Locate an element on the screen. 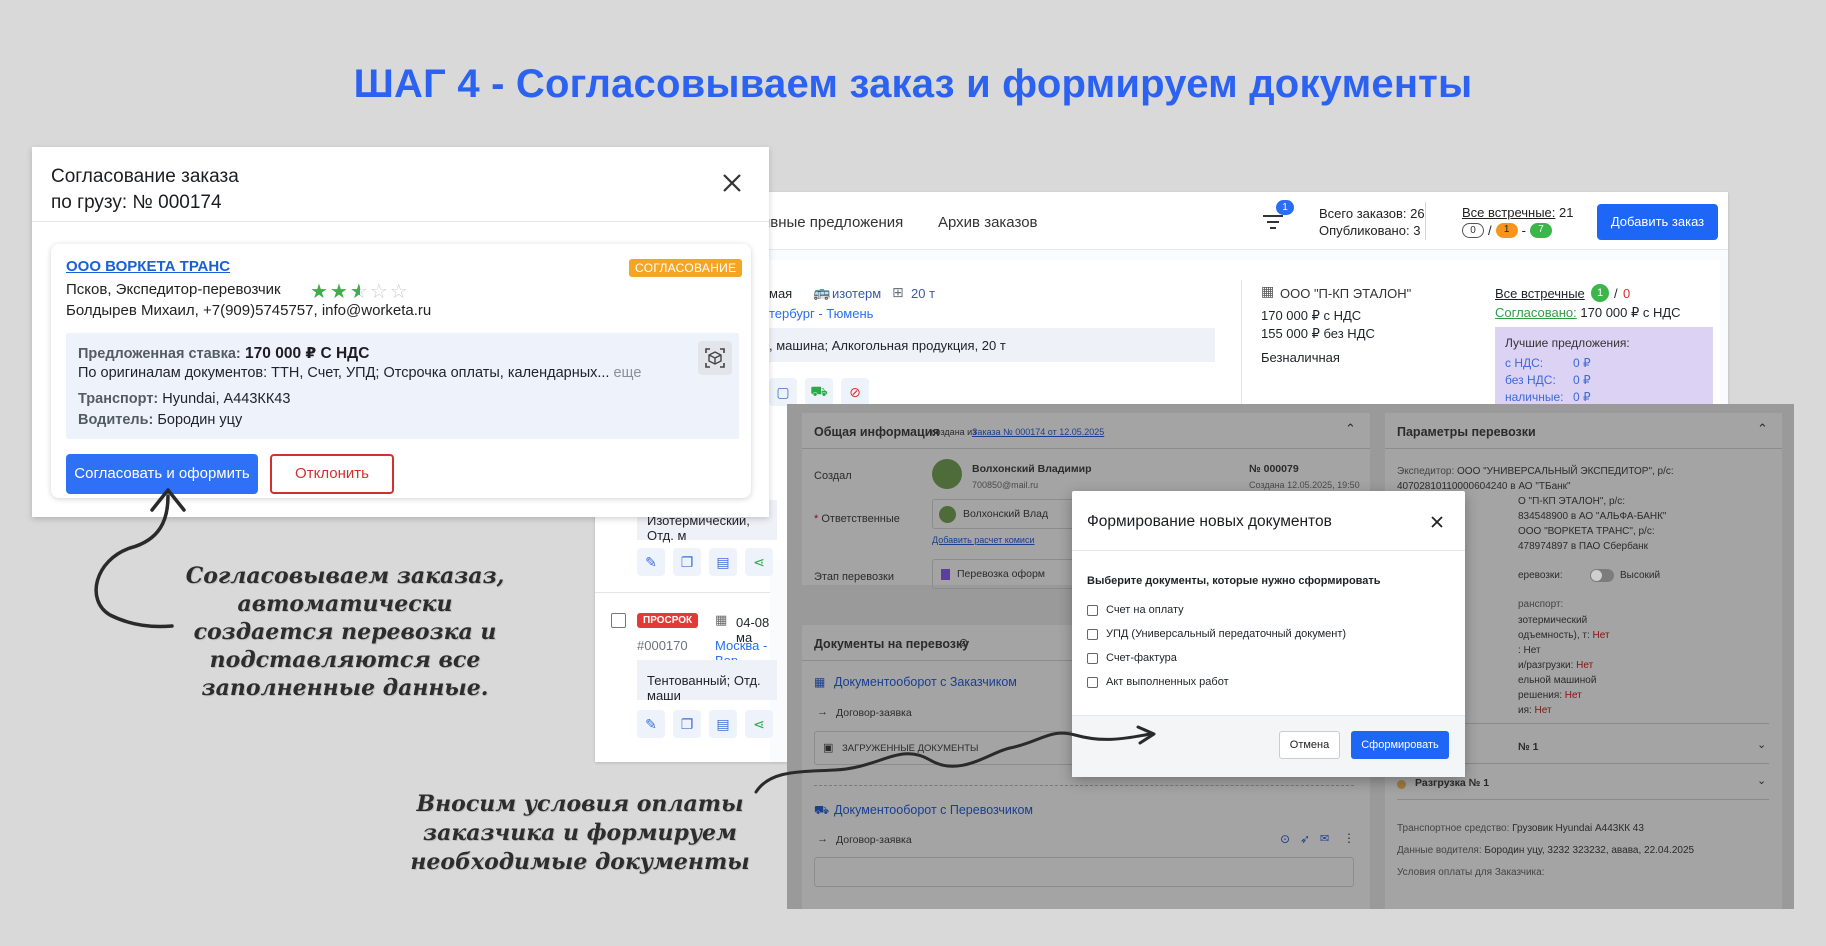 The height and width of the screenshot is (946, 1826). wavy-arrow is located at coordinates (953, 762).